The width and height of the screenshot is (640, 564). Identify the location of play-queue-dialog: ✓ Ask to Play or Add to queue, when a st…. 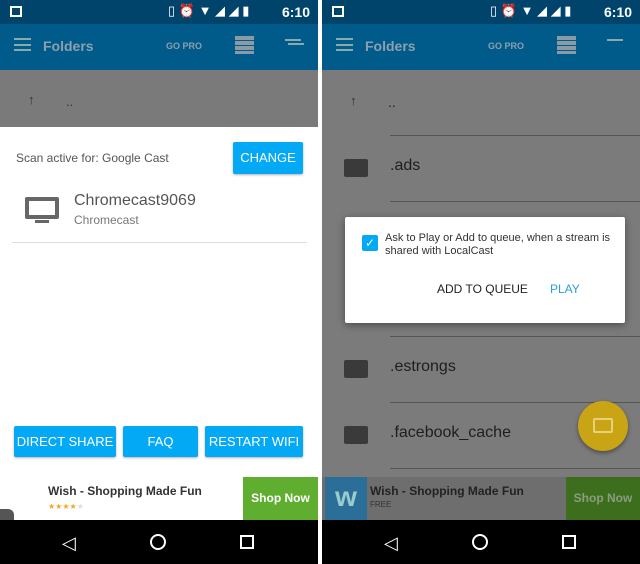
(485, 270).